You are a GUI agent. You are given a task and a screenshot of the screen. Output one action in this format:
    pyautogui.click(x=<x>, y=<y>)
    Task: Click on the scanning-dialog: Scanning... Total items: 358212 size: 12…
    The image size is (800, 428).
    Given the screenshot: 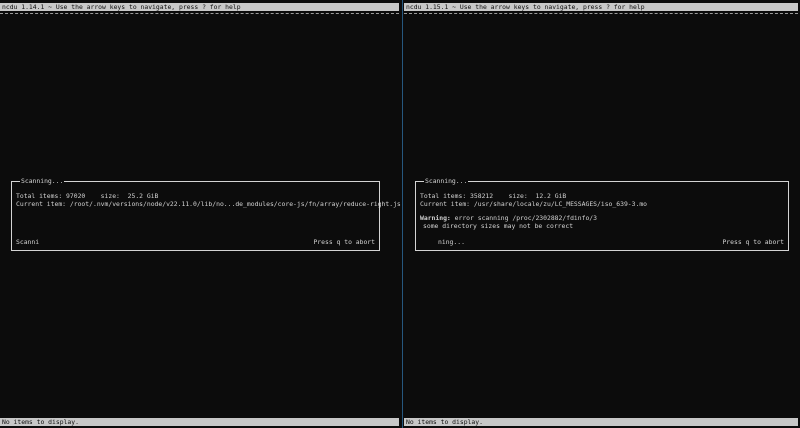 What is the action you would take?
    pyautogui.click(x=602, y=214)
    